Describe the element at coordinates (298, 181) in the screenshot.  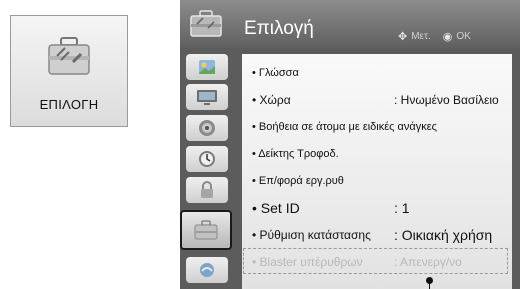
I see `menu-item-label: • Επ/φορά εργ.ρυθ` at that location.